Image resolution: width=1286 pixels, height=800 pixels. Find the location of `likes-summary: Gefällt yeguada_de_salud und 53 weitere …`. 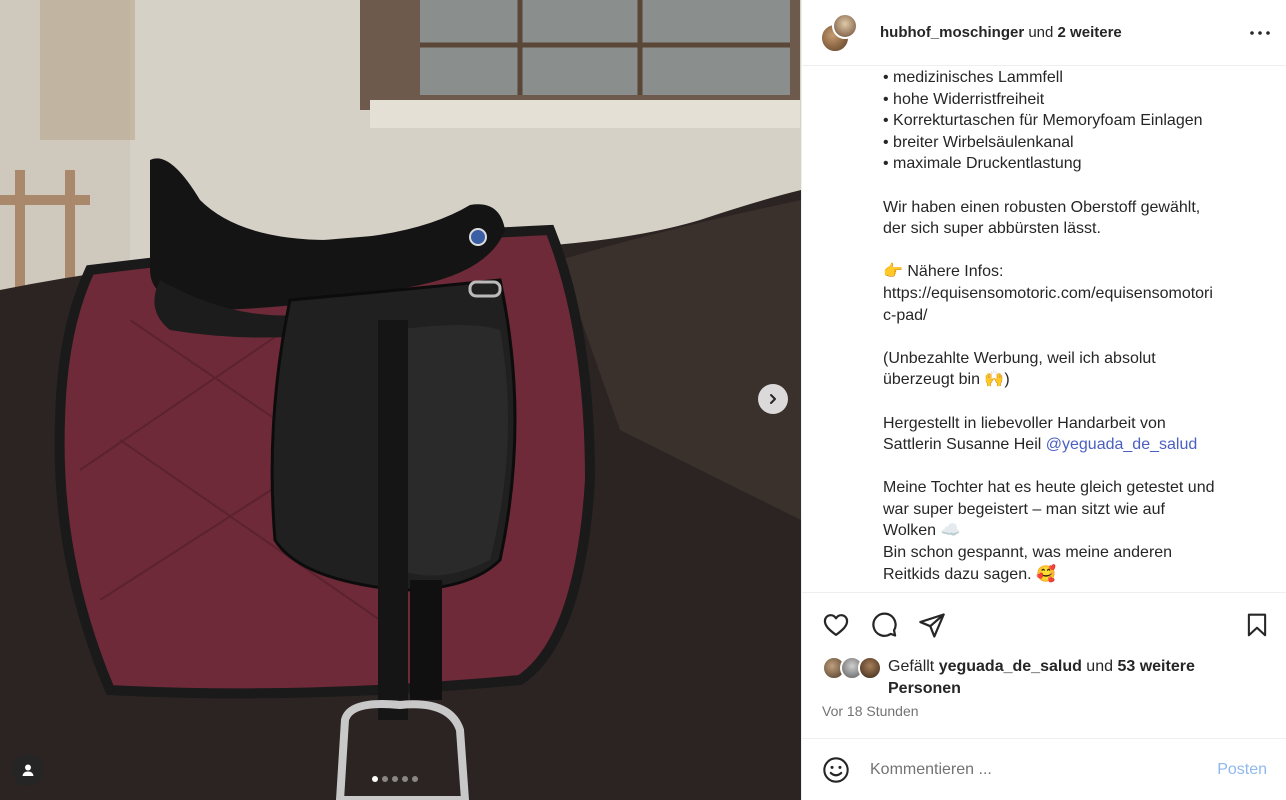

likes-summary: Gefällt yeguada_de_salud und 53 weitere … is located at coordinates (1042, 677).